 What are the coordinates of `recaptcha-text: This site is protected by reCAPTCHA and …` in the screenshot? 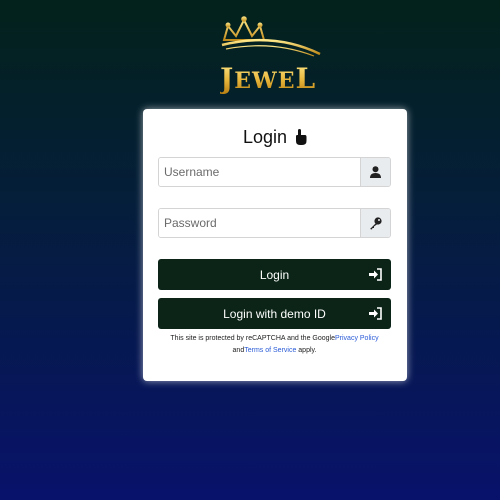 It's located at (252, 338).